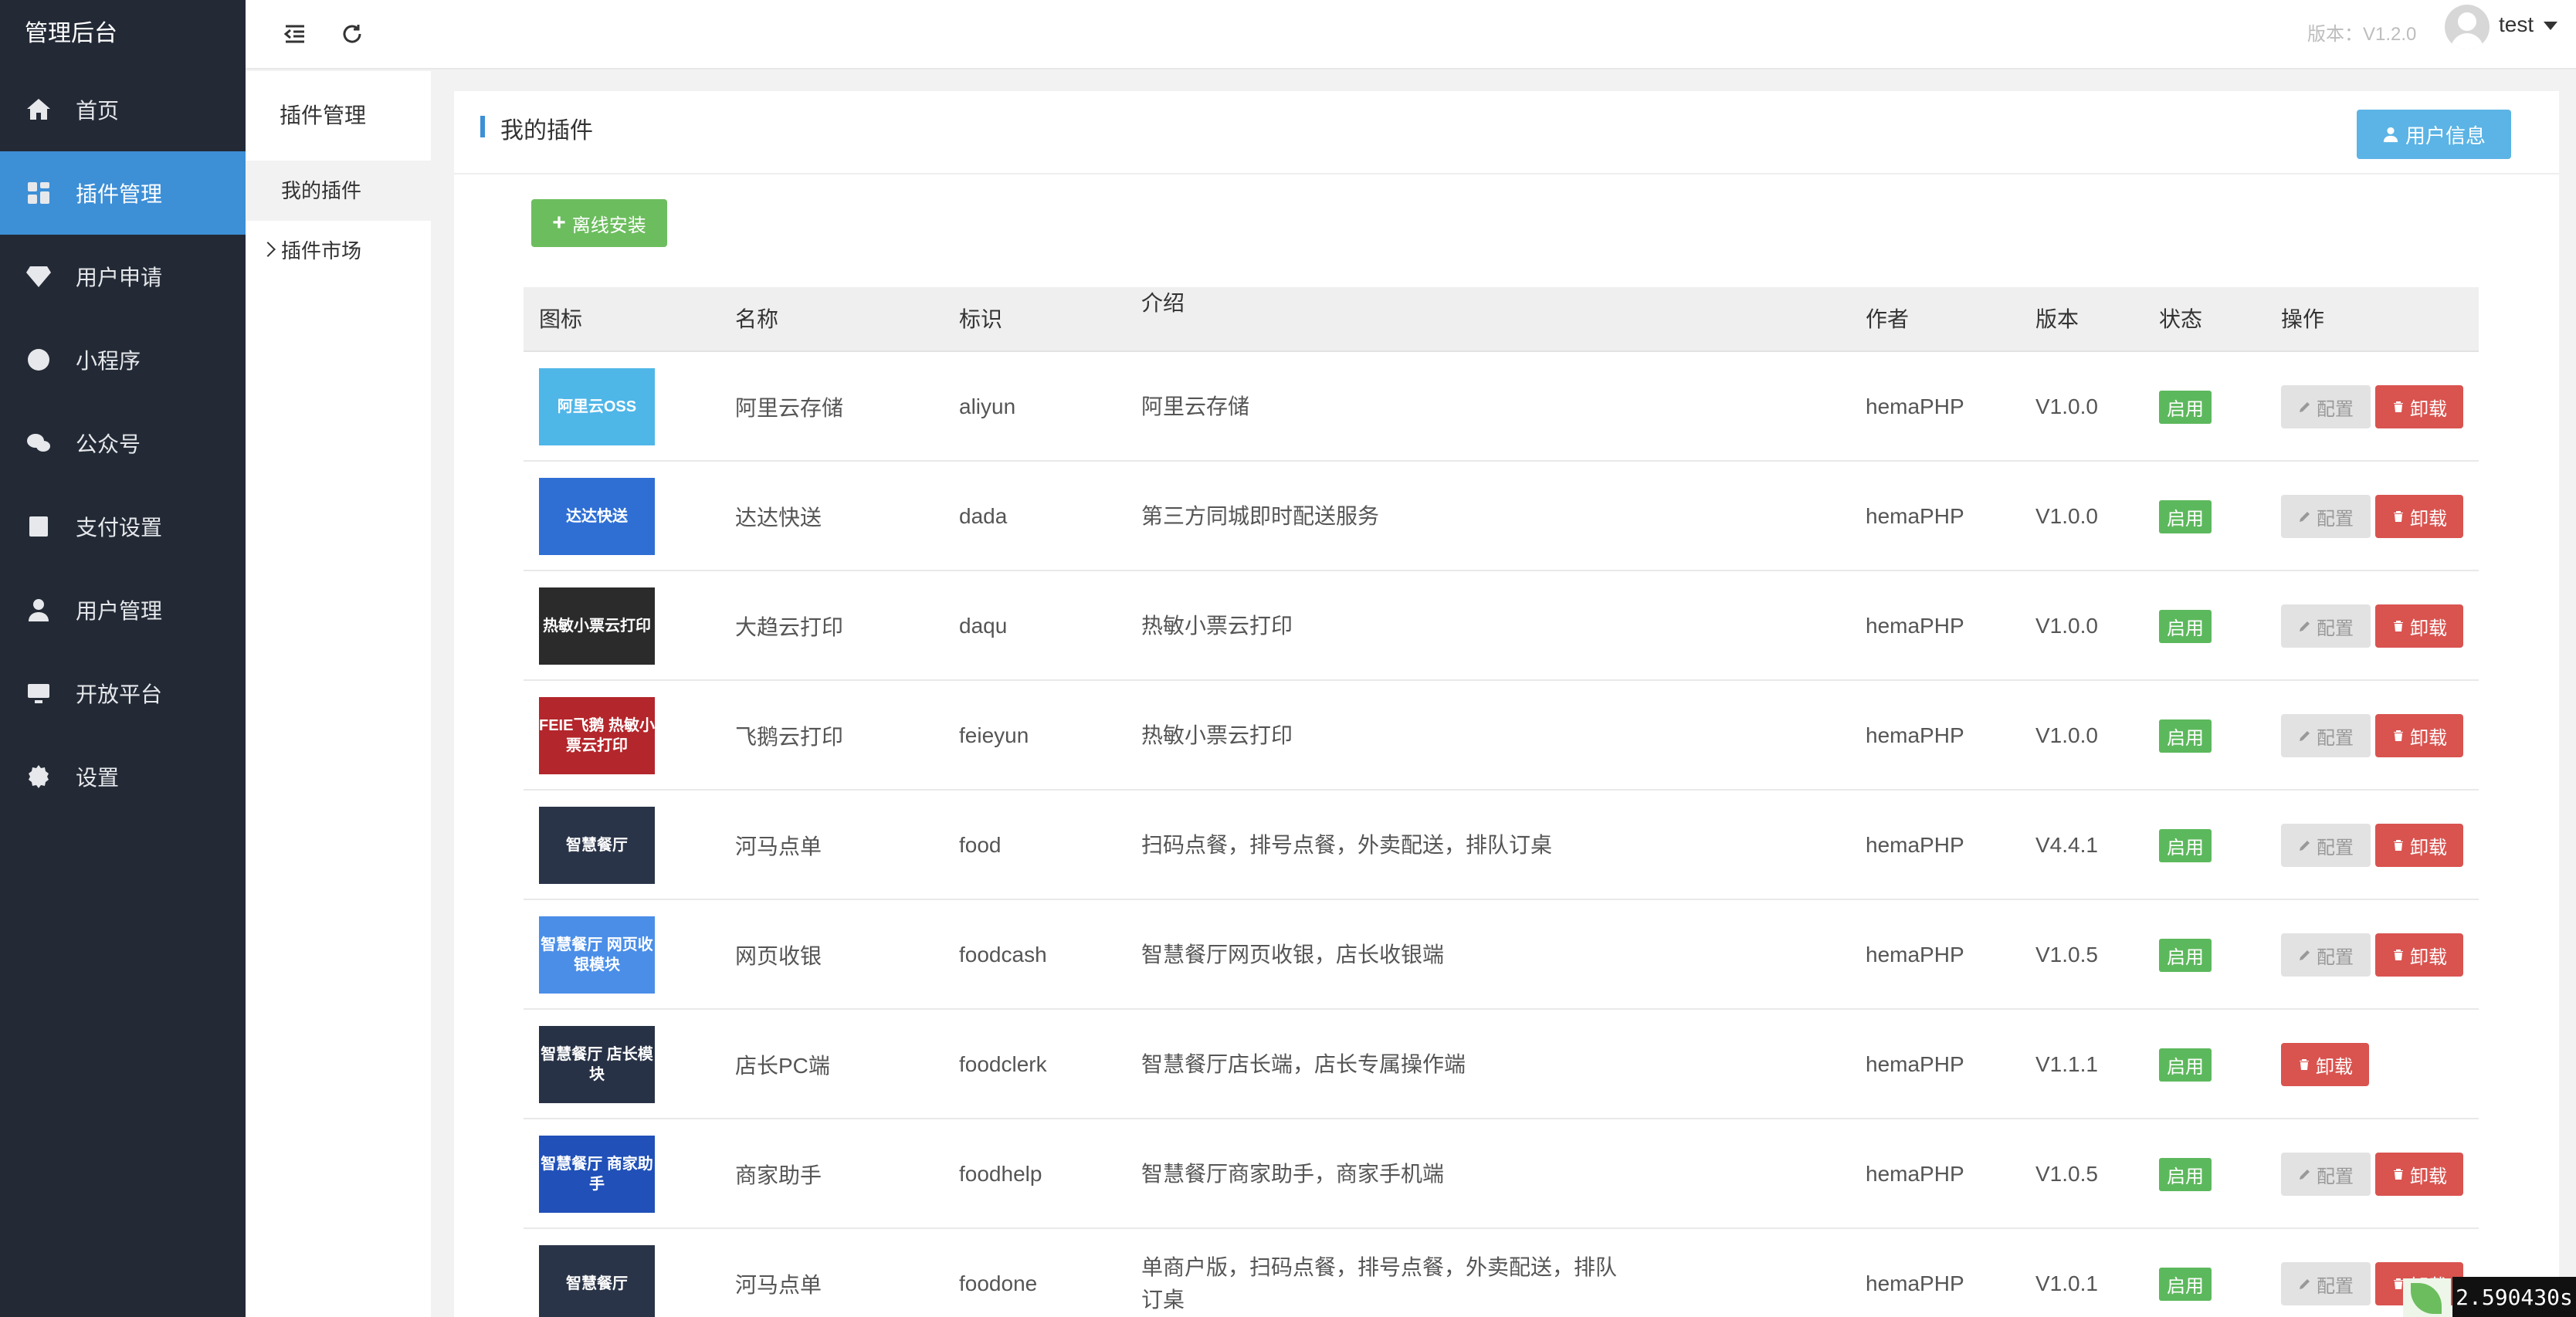  I want to click on sidebar-item-0: 首页, so click(123, 109).